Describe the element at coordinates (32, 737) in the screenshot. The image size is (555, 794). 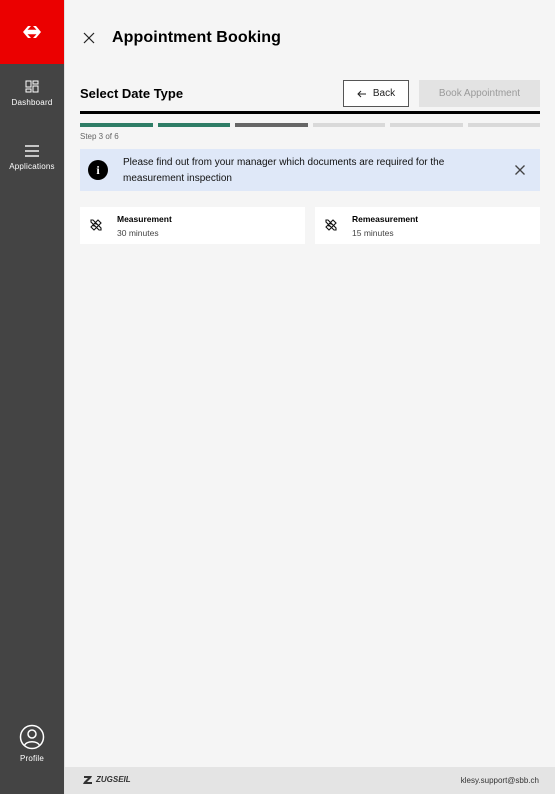
I see `profile-icon` at that location.